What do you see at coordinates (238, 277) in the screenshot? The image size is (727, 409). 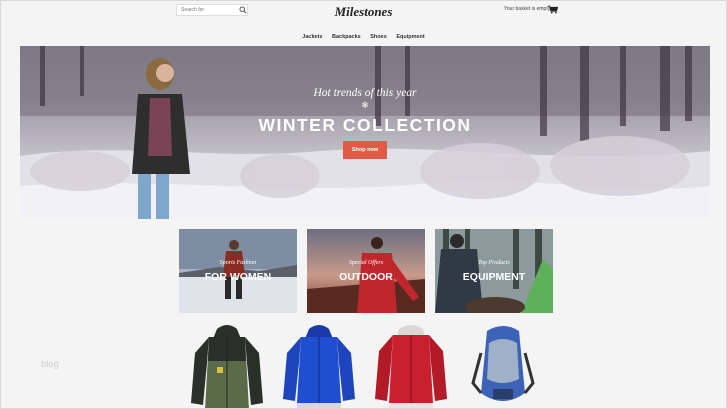 I see `category-women-title: FOR WOMEN` at bounding box center [238, 277].